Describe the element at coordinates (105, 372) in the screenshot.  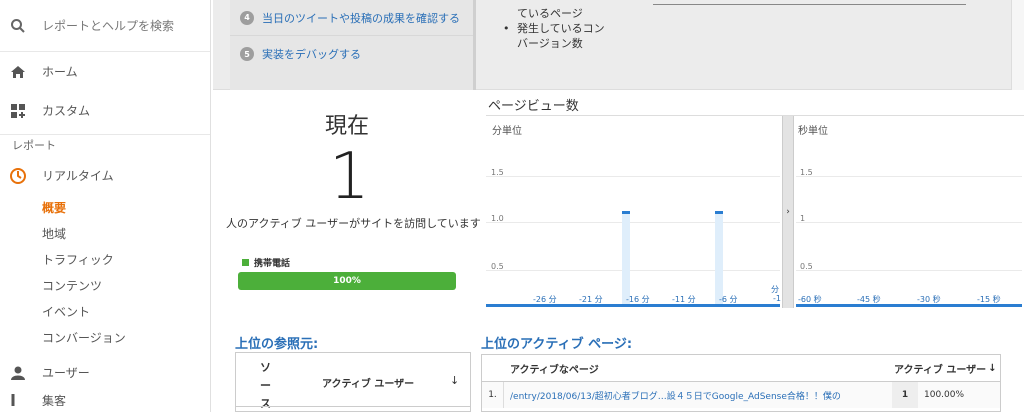
I see `nav-users: ユーザー` at that location.